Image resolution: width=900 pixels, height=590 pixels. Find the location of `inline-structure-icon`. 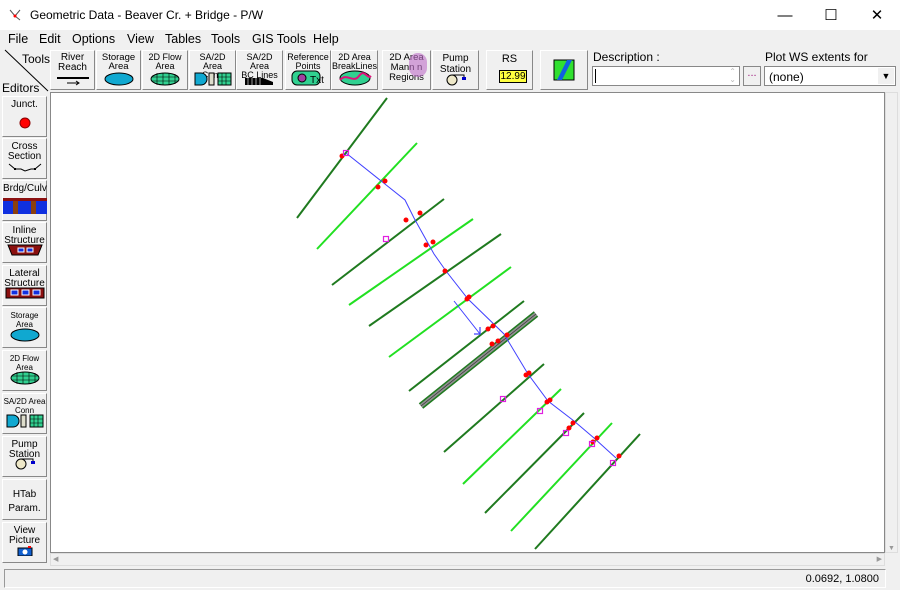

inline-structure-icon is located at coordinates (24, 251).